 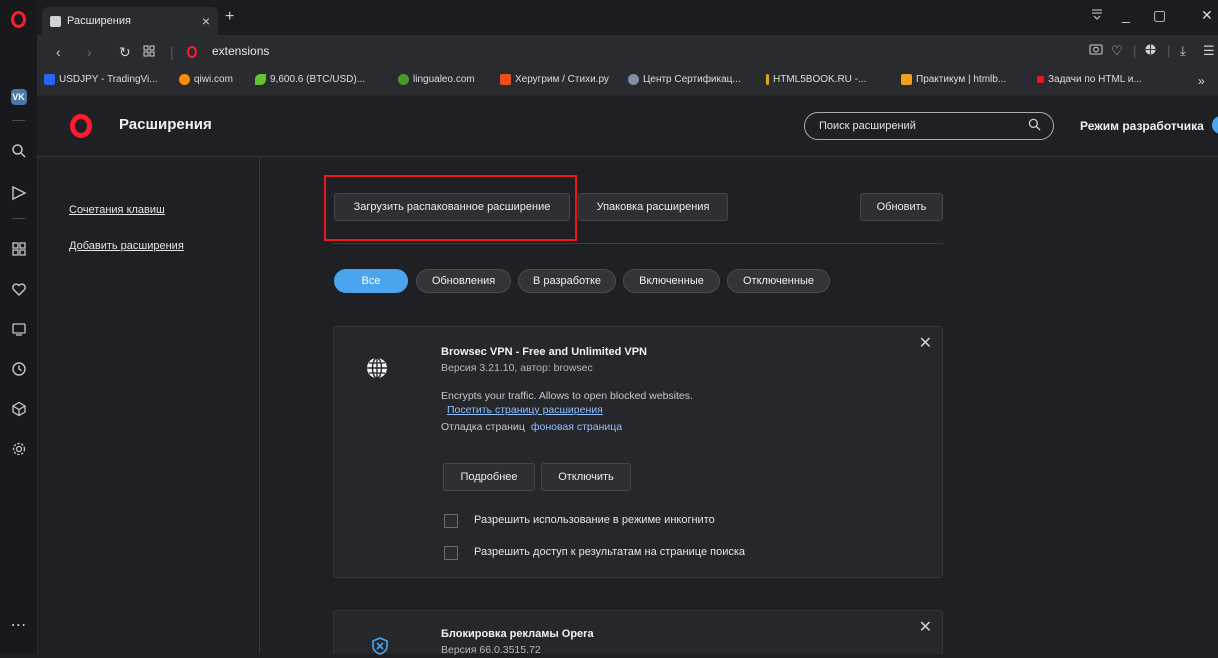 I want to click on send-icon, so click(x=18, y=193).